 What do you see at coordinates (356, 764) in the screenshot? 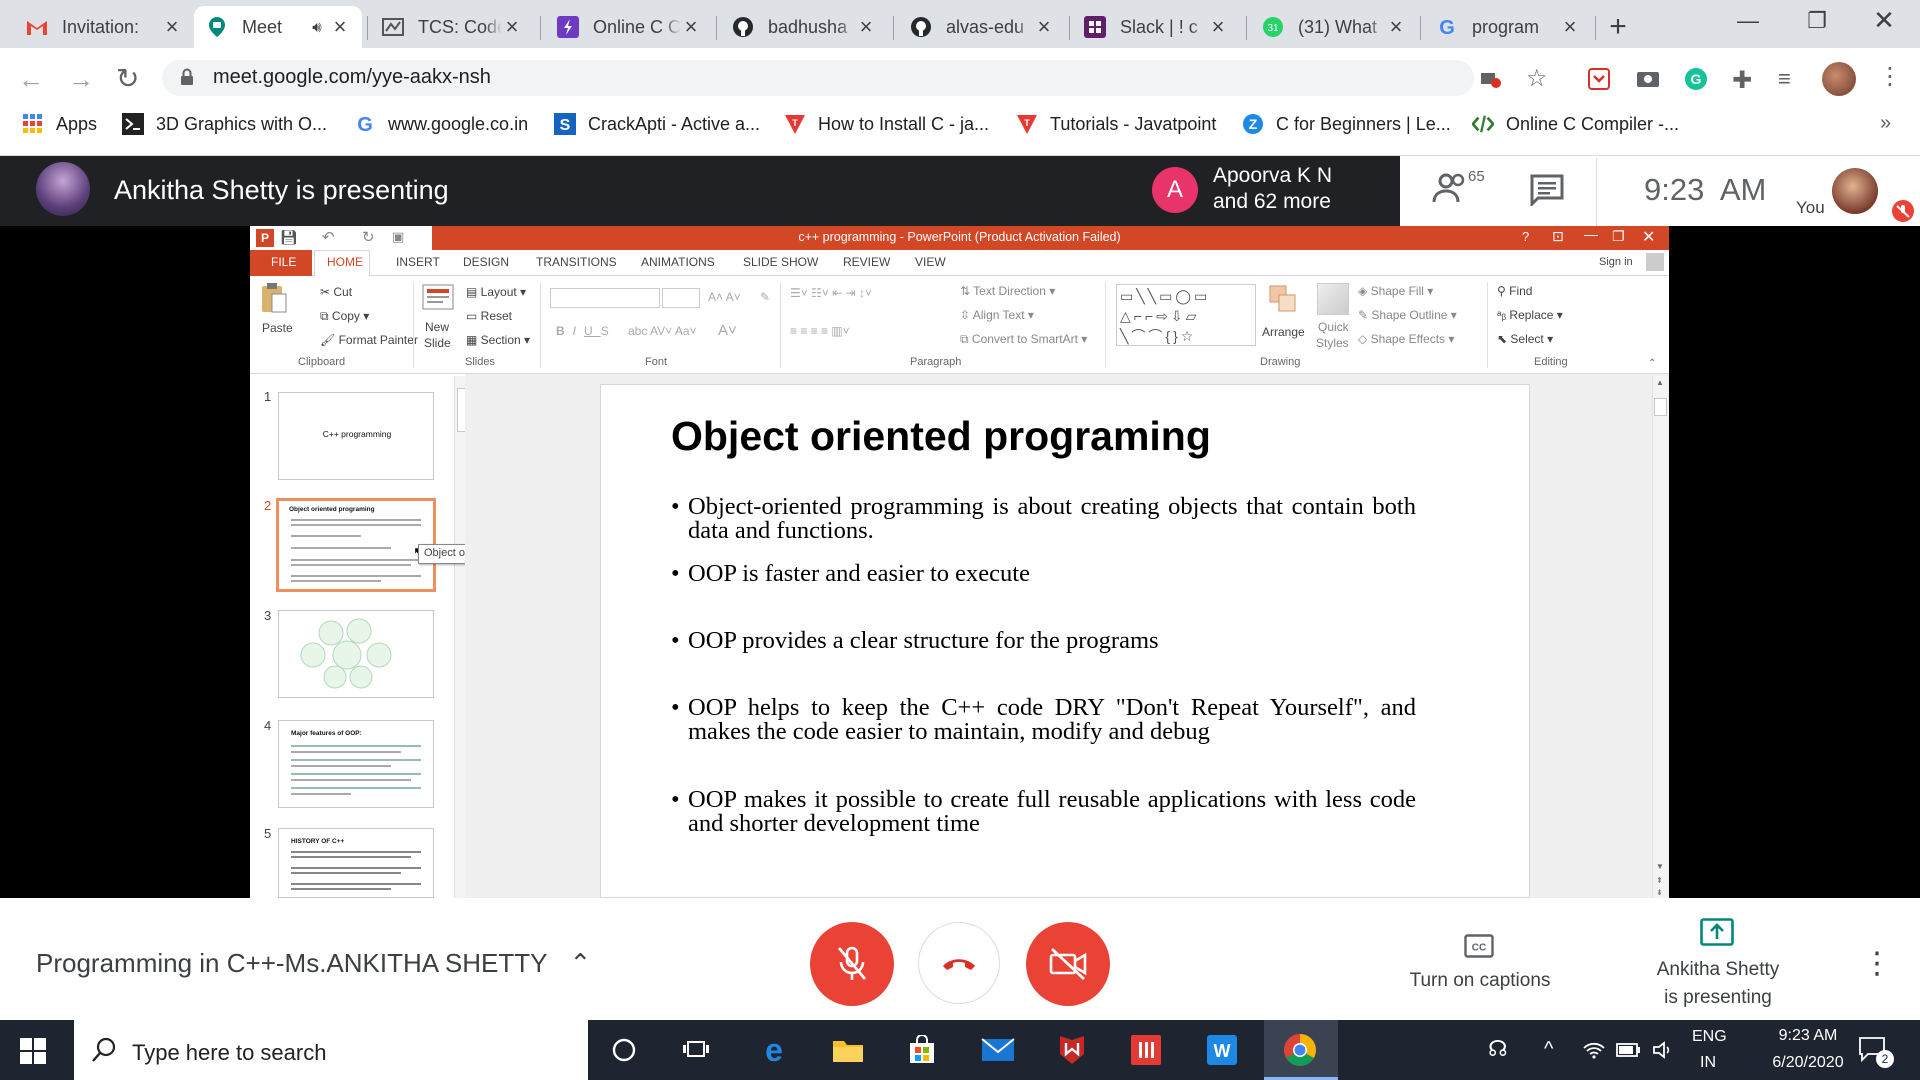
I see `slide-thumbnail-4: Major features of OOP:` at bounding box center [356, 764].